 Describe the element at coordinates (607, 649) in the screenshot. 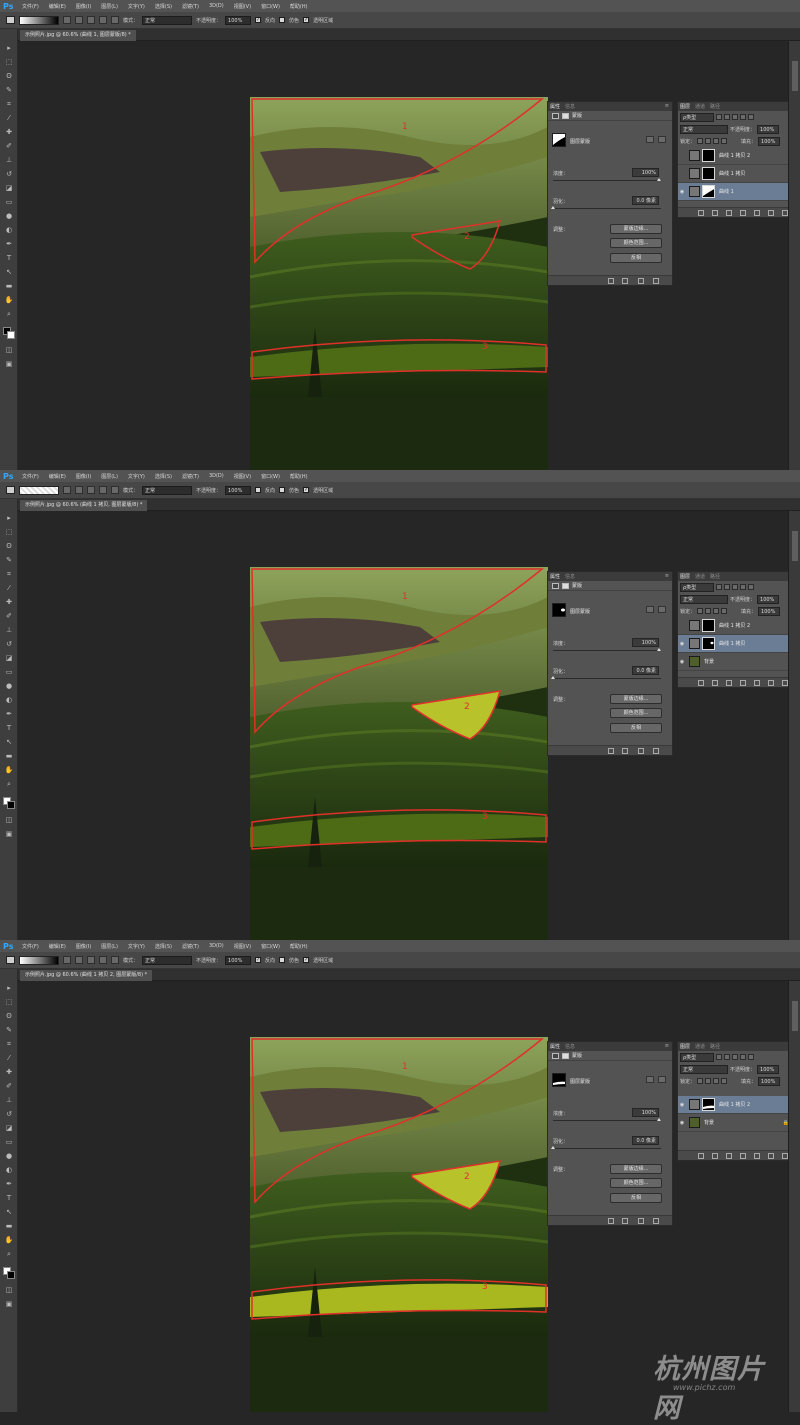

I see `density-slider` at that location.